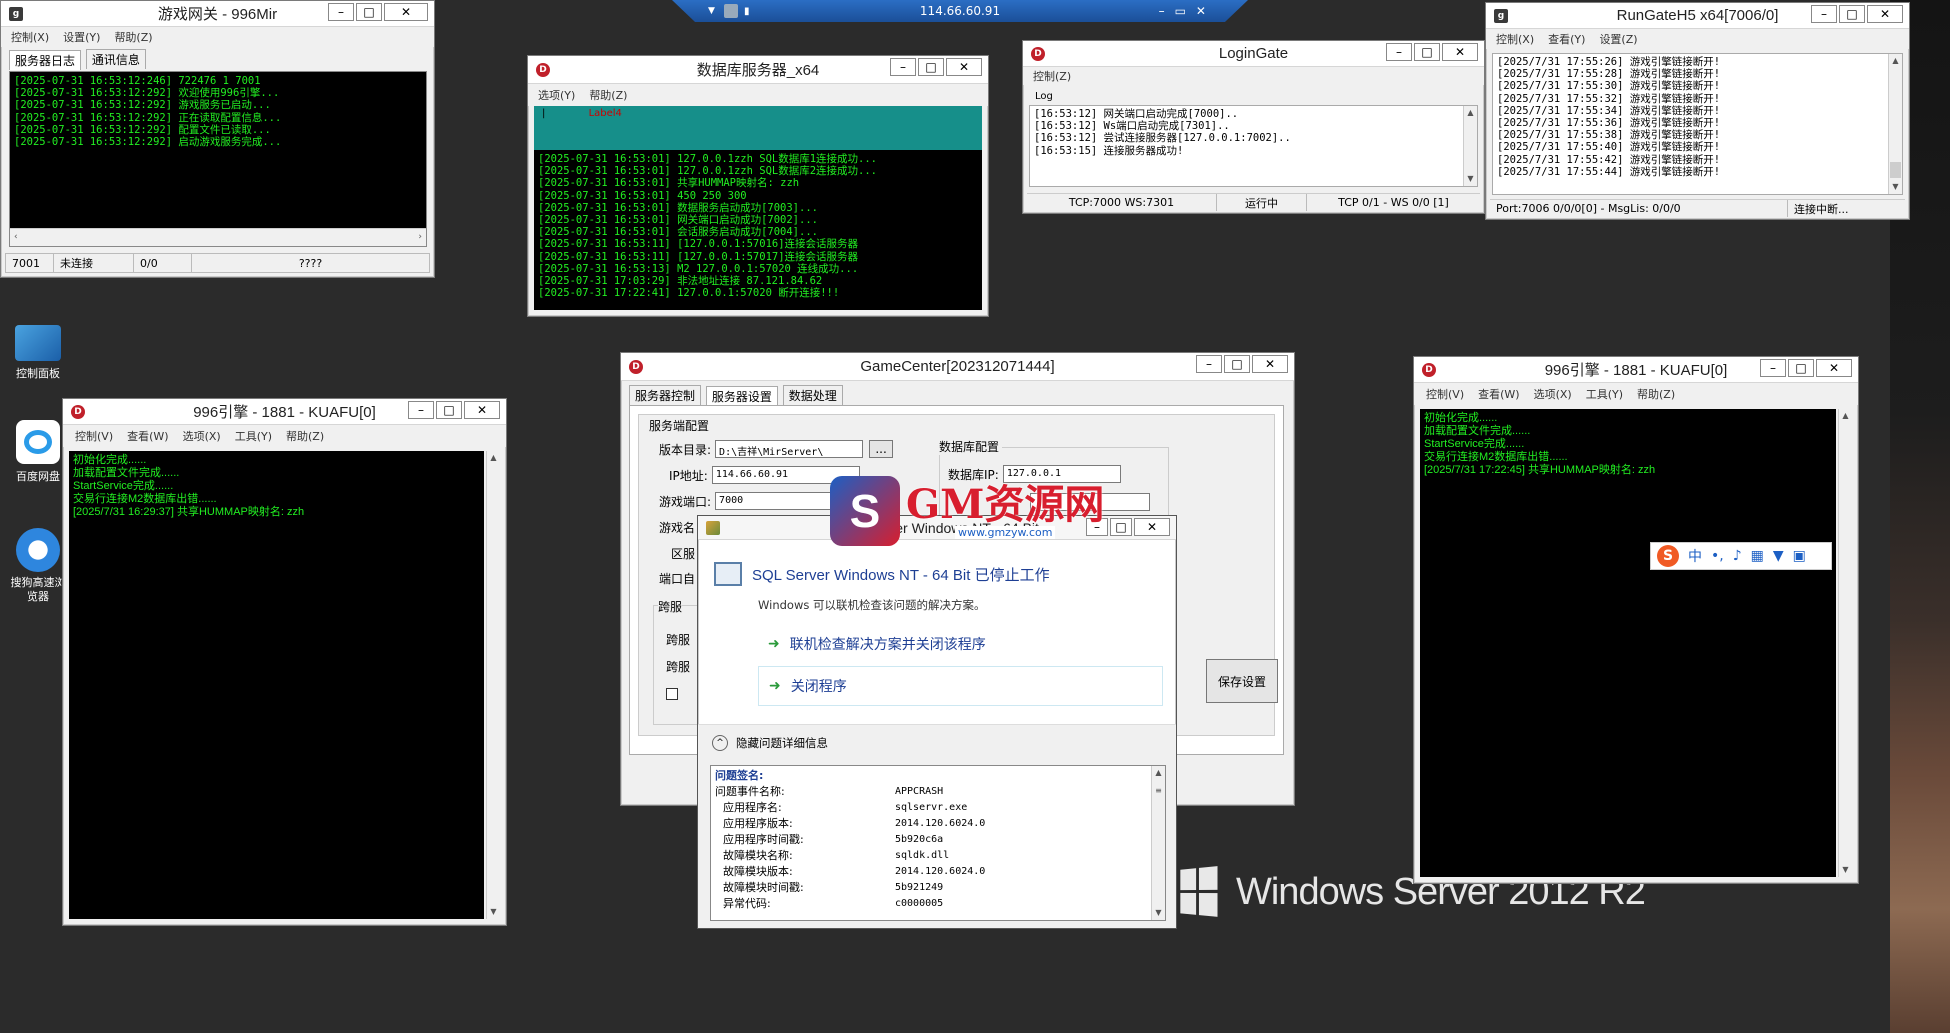 The height and width of the screenshot is (1033, 1950). I want to click on option-close-program: ➜ 关闭程序, so click(960, 686).